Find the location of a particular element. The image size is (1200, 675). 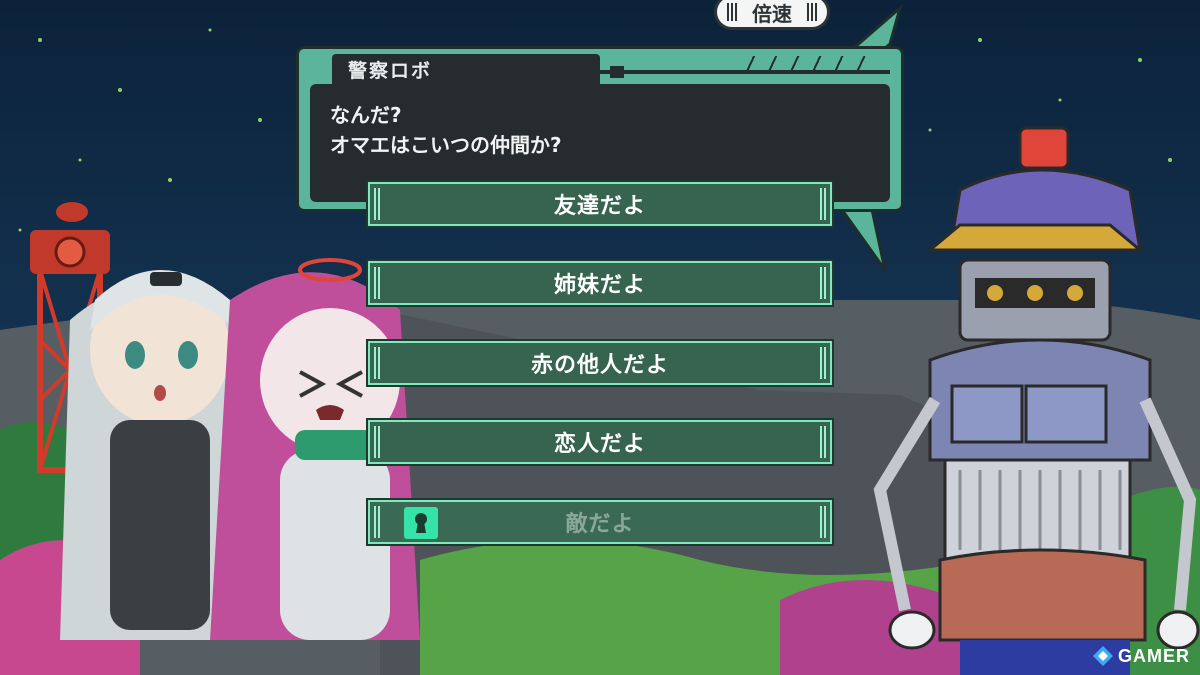

gamer-logo-icon is located at coordinates (1103, 656).